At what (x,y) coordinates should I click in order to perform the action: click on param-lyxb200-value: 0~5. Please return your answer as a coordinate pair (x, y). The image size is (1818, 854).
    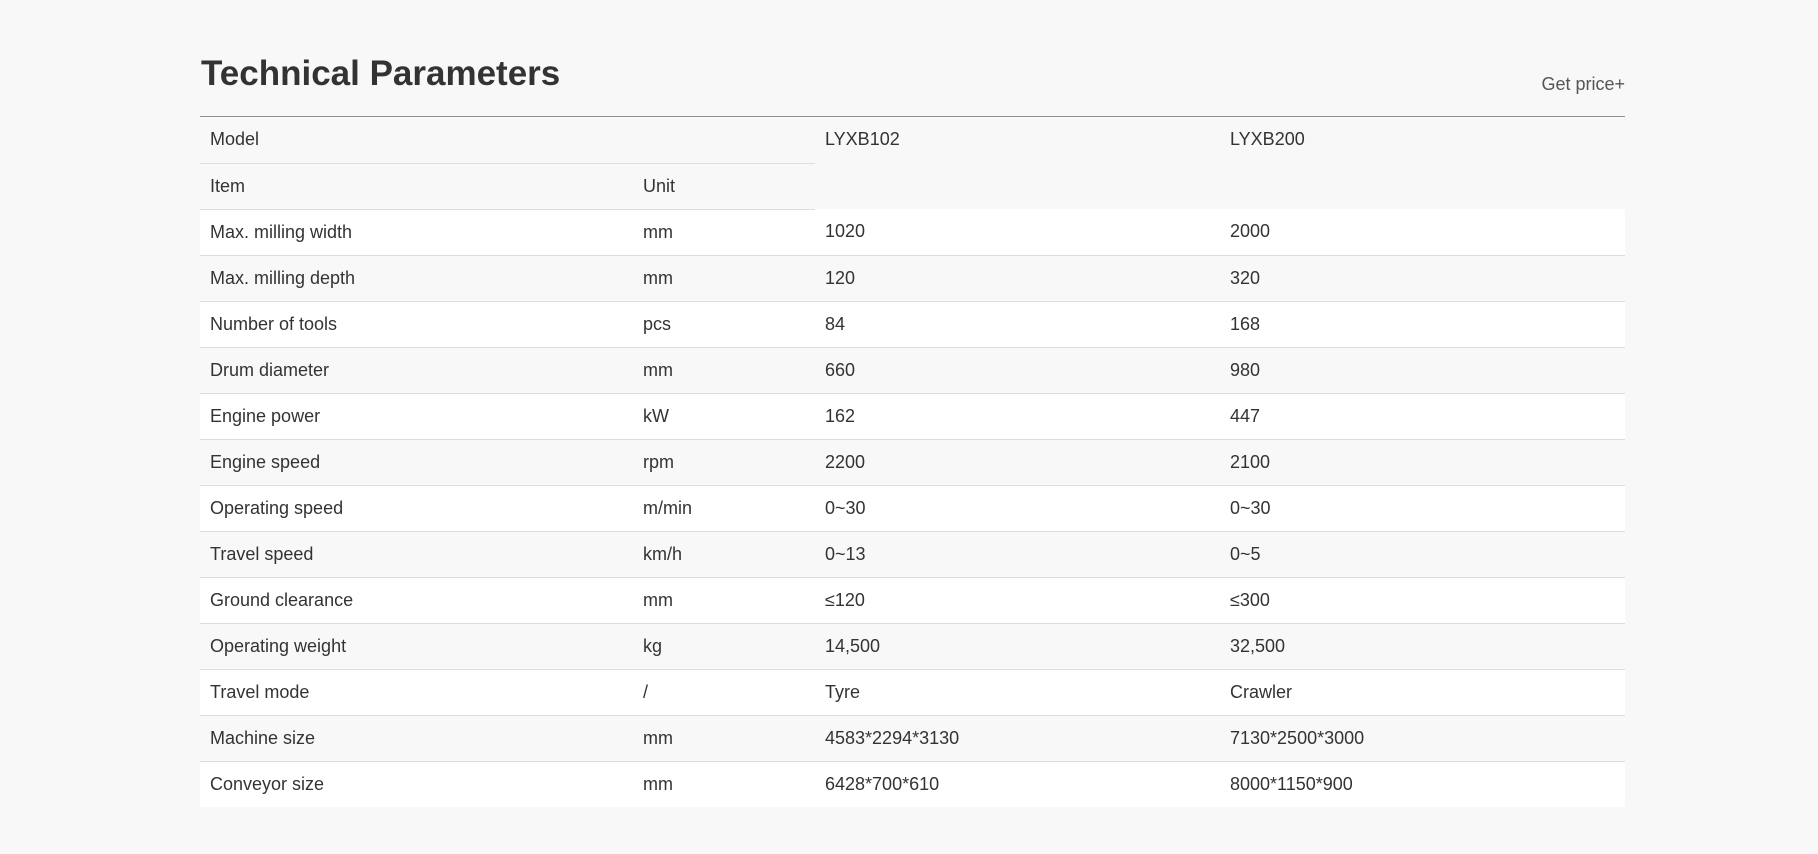
    Looking at the image, I should click on (1422, 554).